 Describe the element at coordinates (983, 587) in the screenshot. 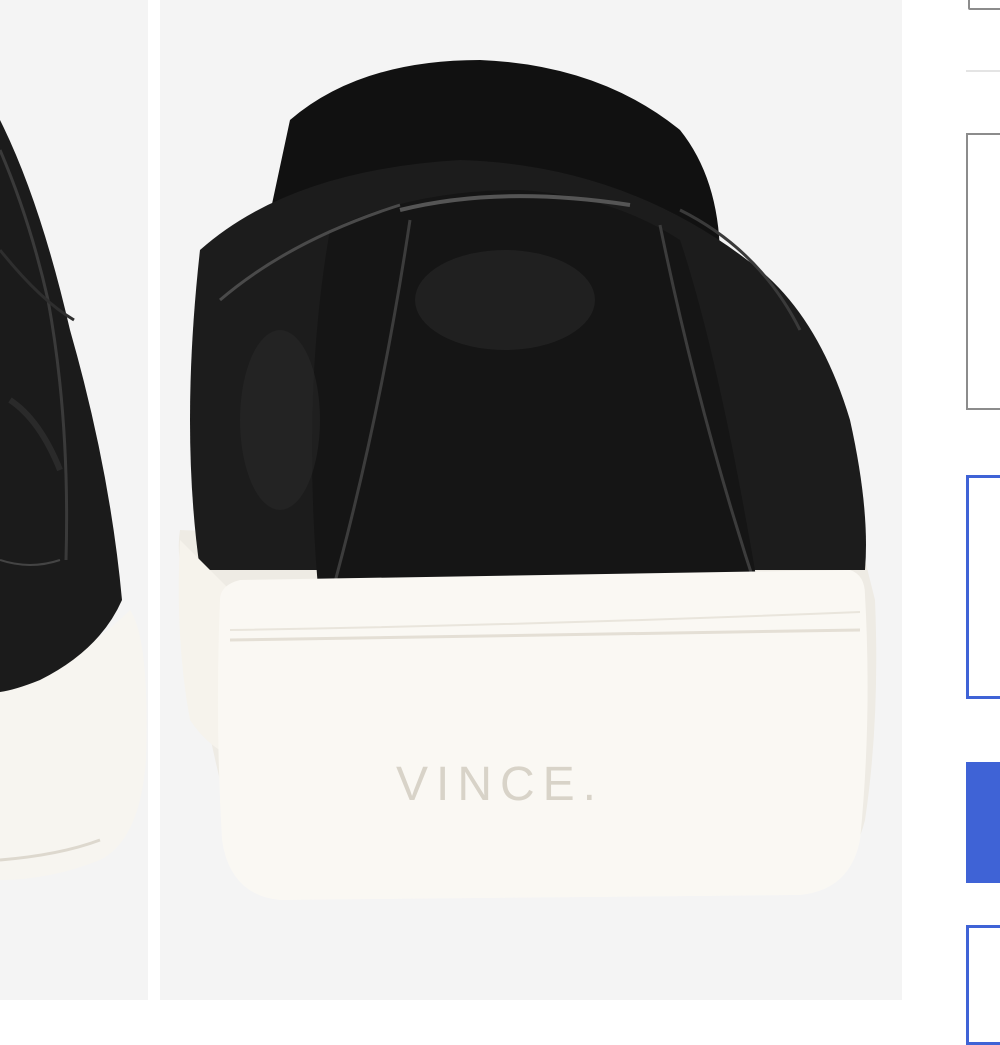

I see `option-selected-box` at that location.